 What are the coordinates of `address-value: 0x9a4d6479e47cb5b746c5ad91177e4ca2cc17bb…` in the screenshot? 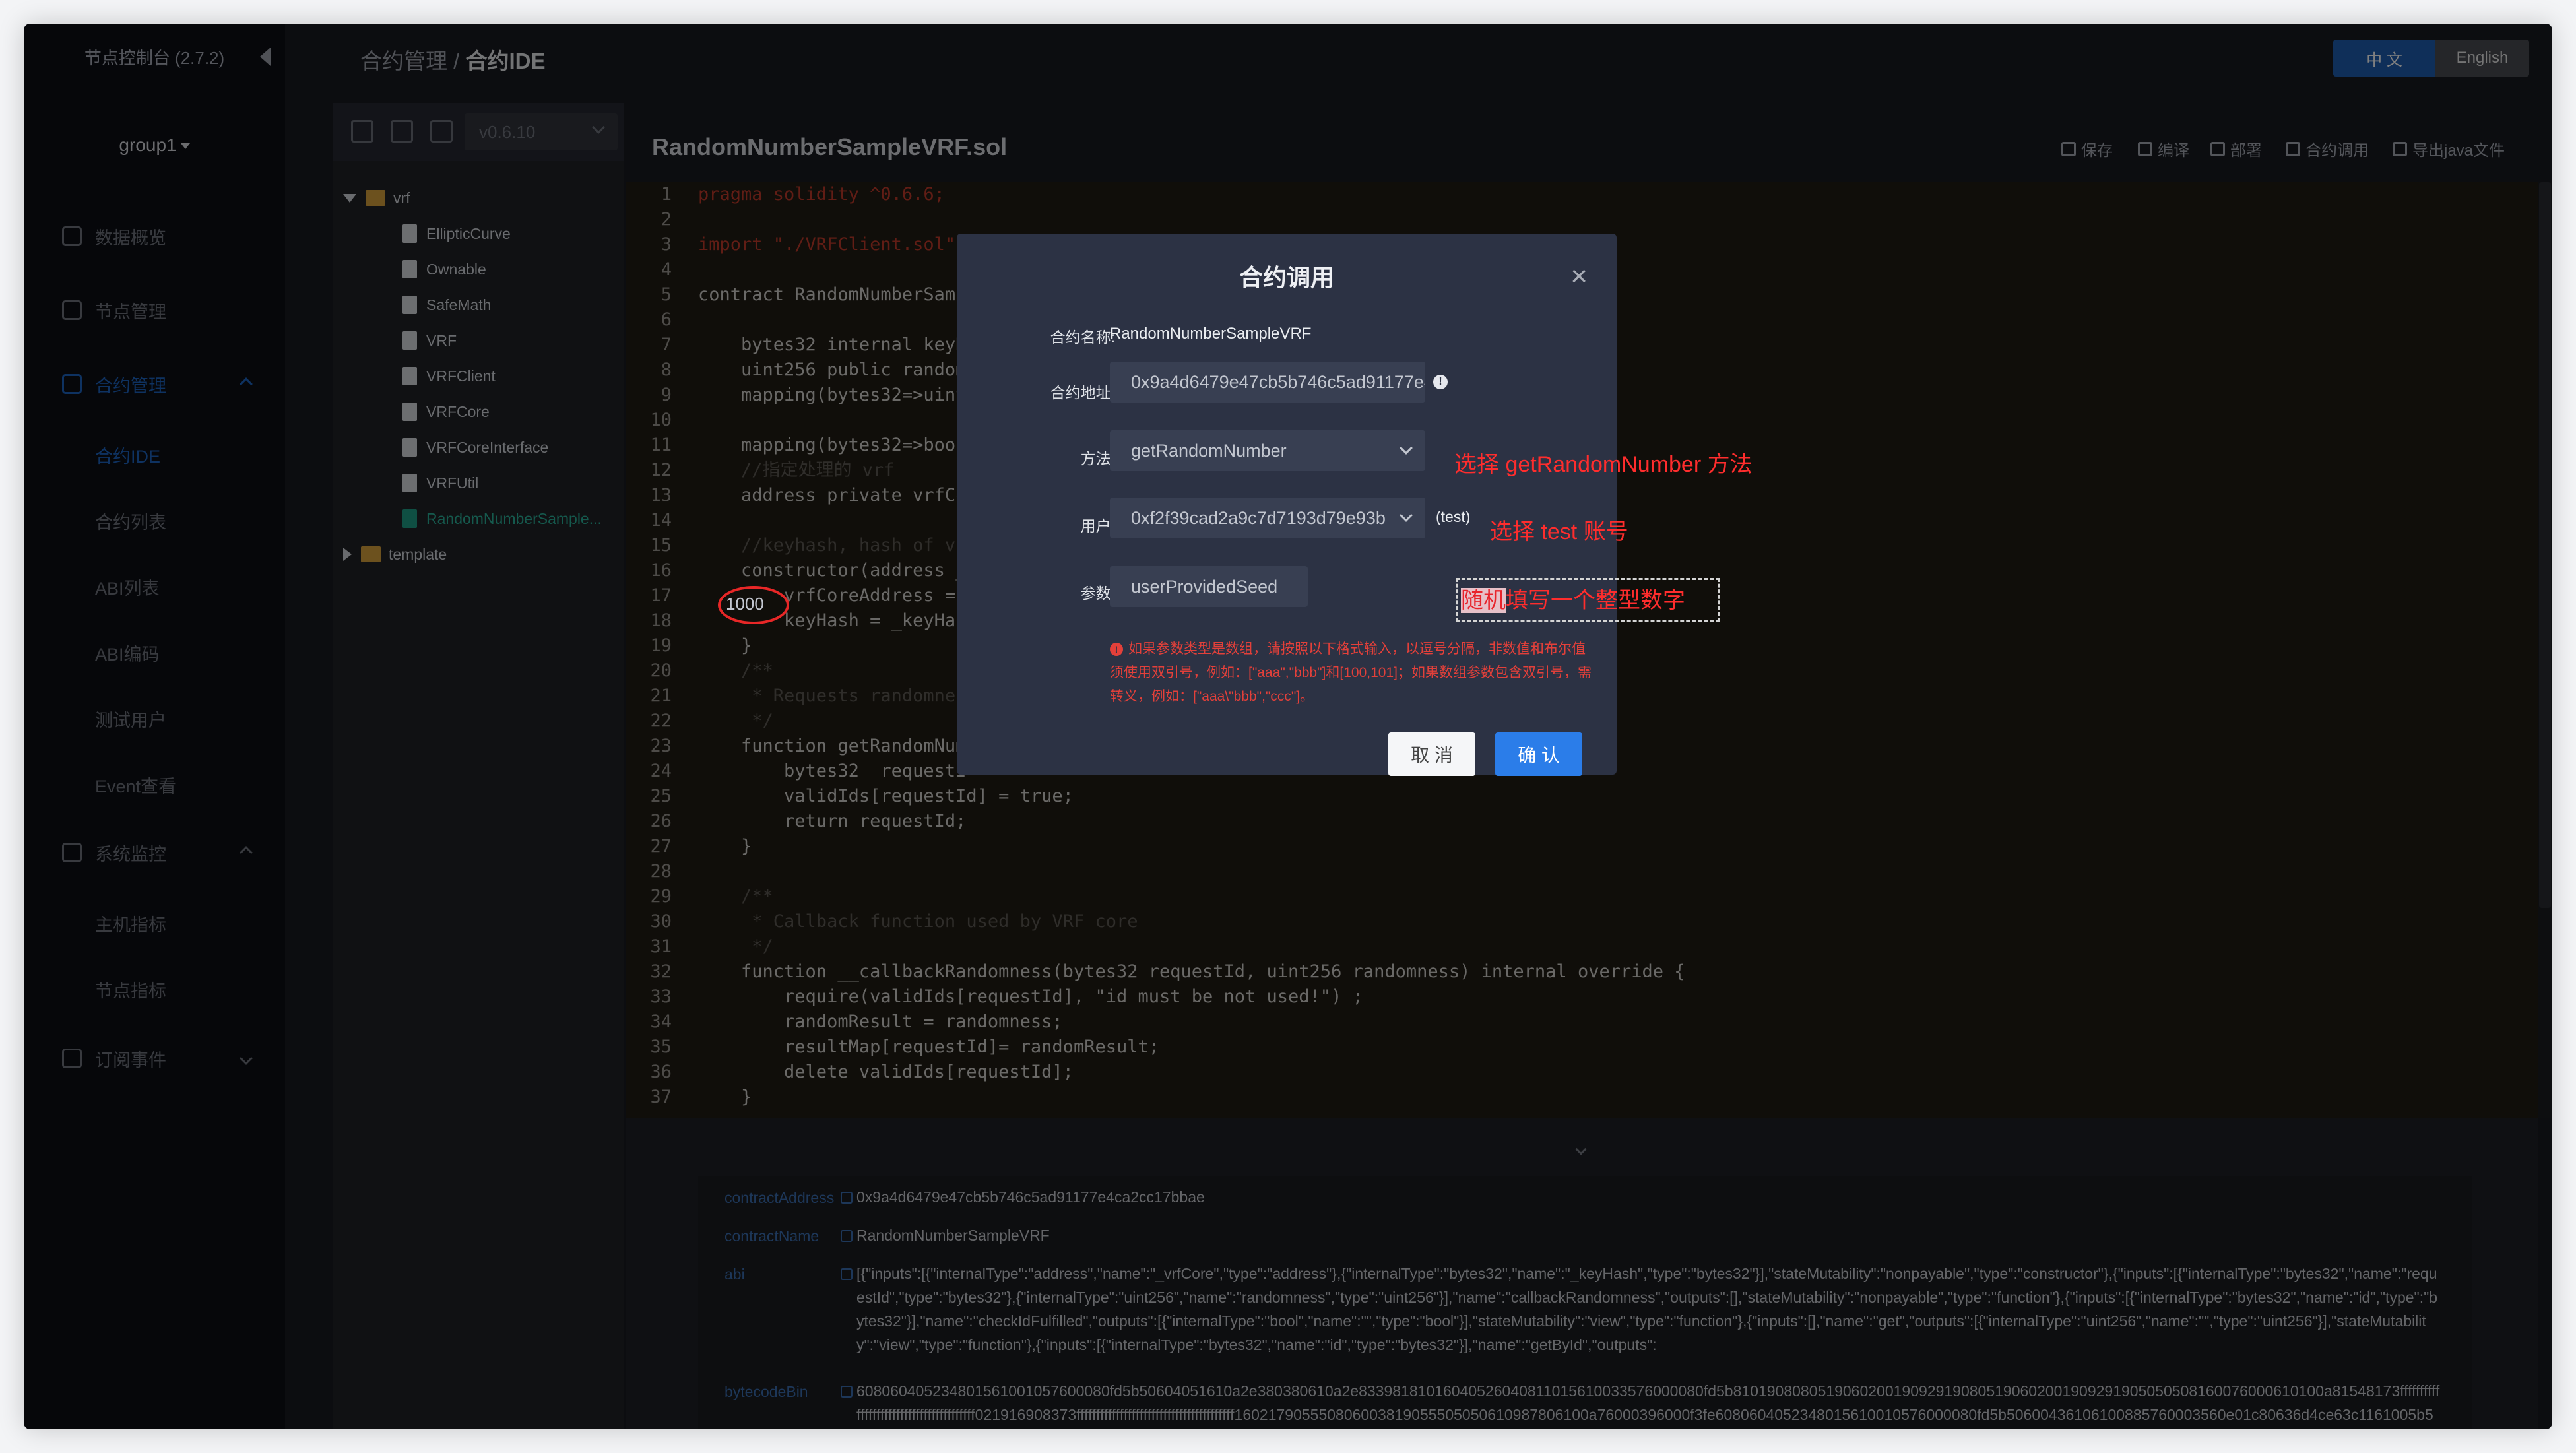 It's located at (1278, 382).